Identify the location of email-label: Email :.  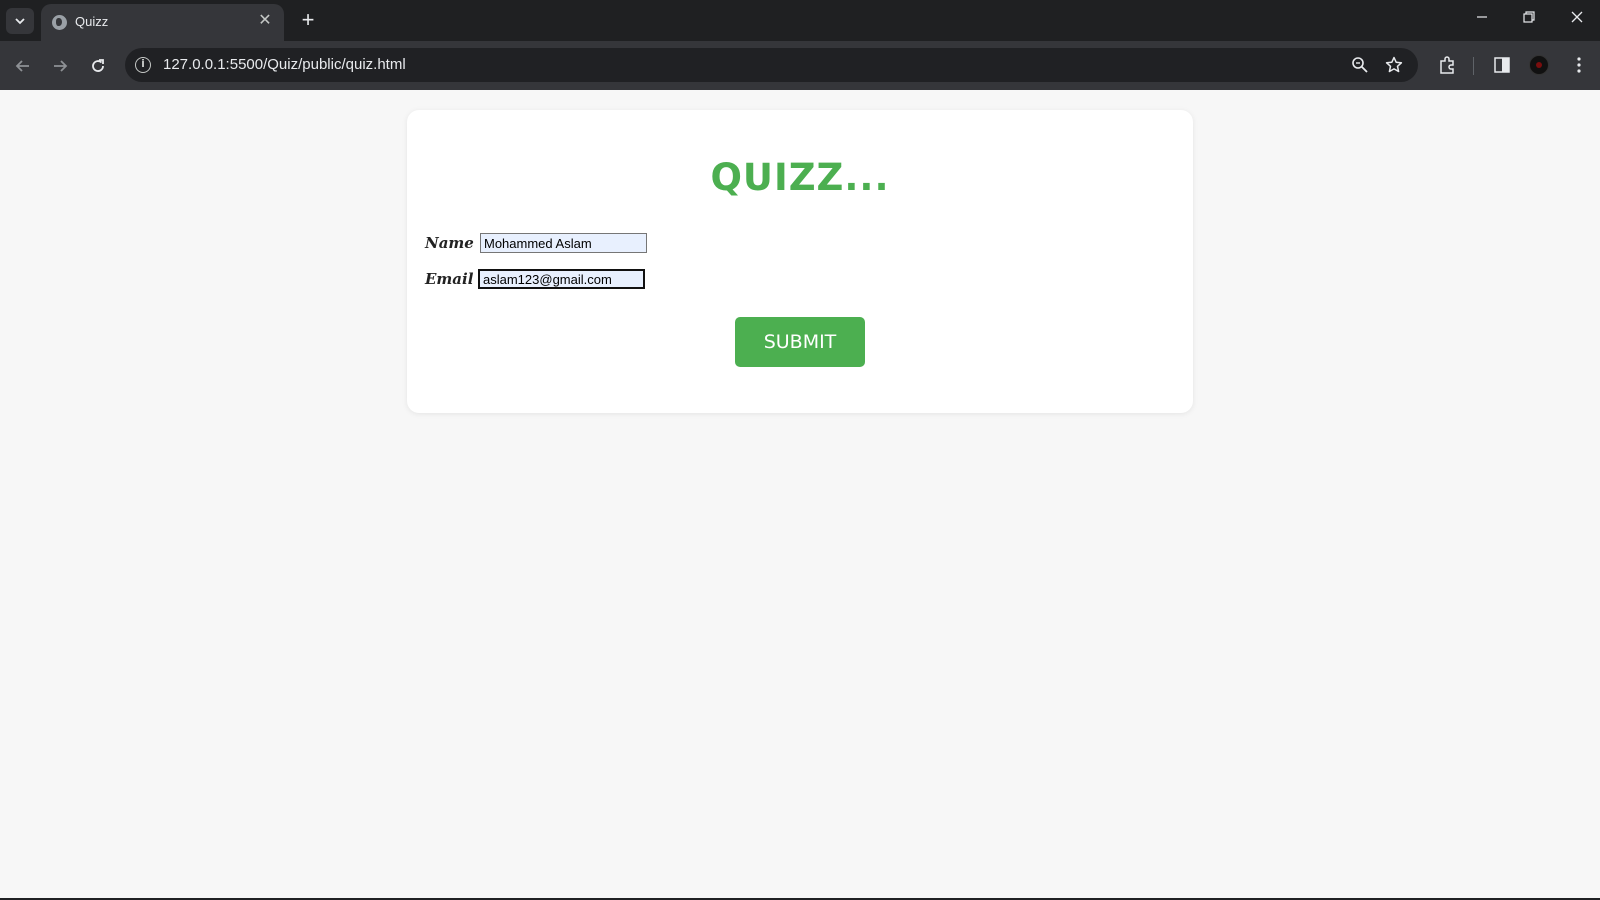
(455, 279).